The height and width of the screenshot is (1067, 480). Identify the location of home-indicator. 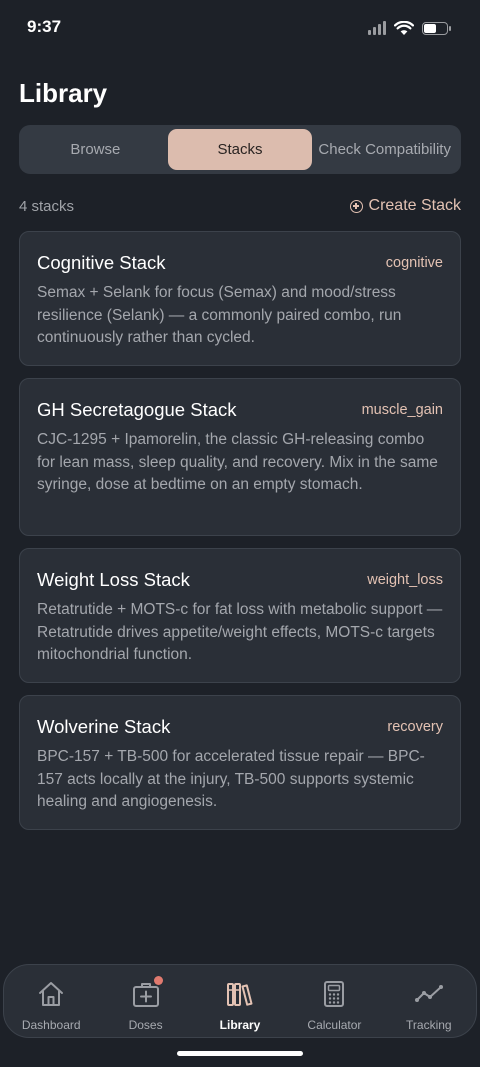
(240, 1053).